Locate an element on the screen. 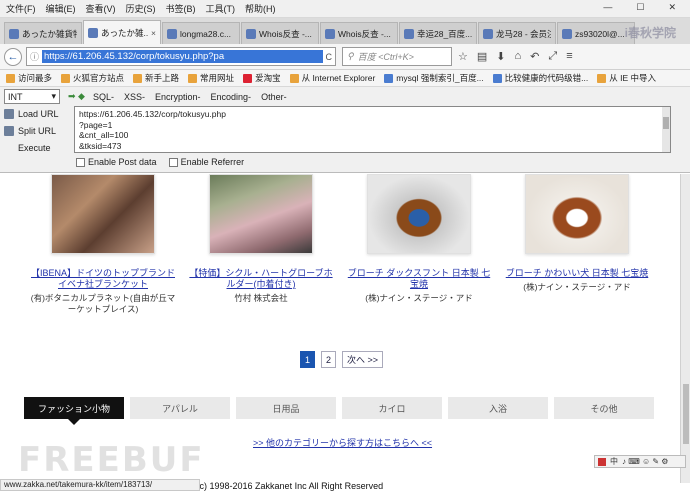 This screenshot has width=690, height=493. product-card: ブローチ かわいい犬 日本製 七宝焼 (株)ナイン・ステージ・アド is located at coordinates (577, 233).